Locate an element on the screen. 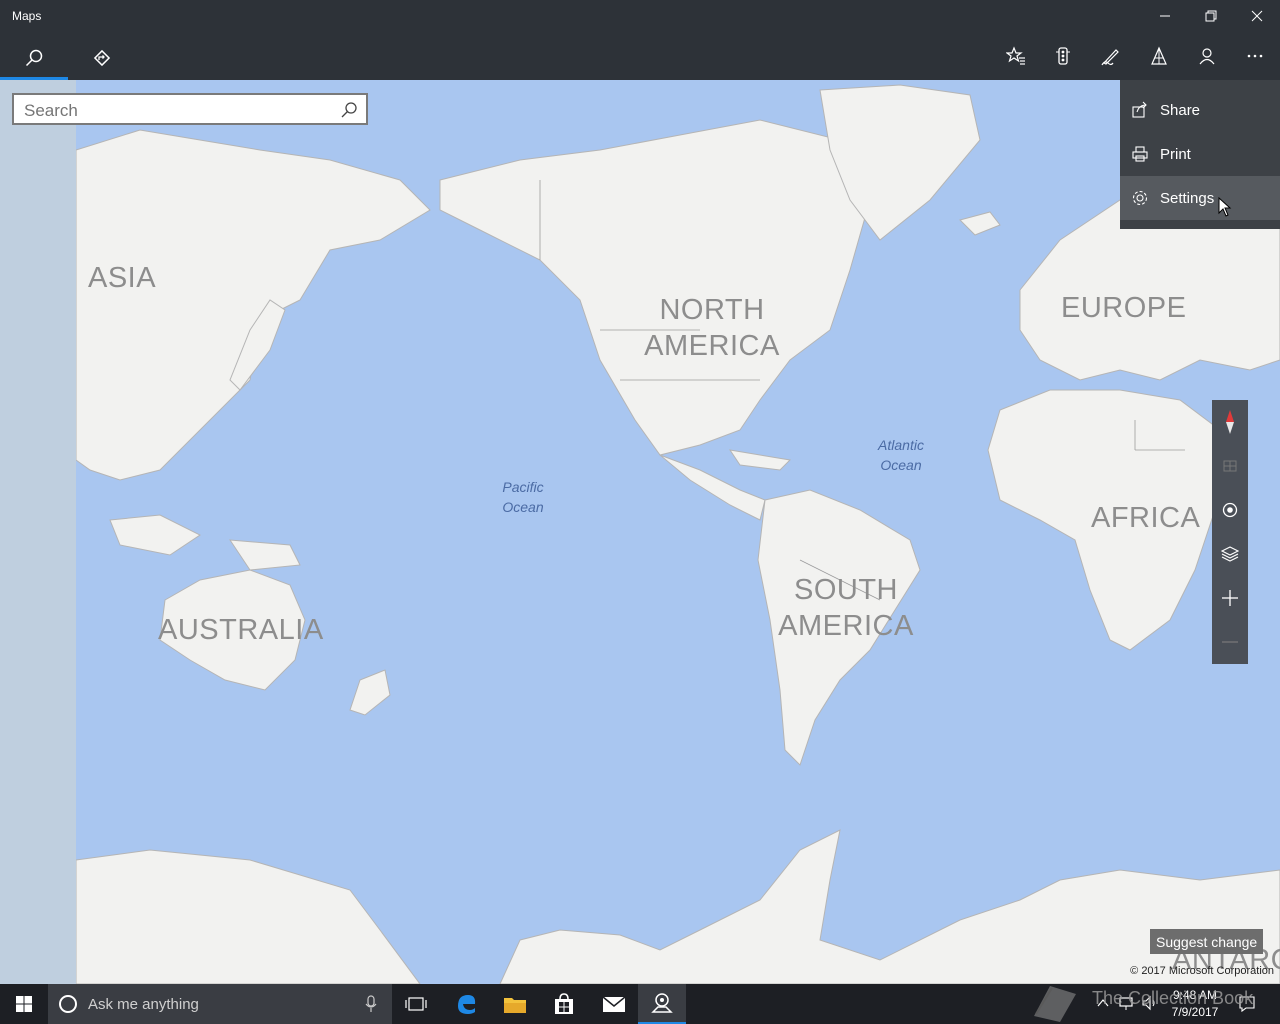 The height and width of the screenshot is (1024, 1280). task-view-icon is located at coordinates (416, 1004).